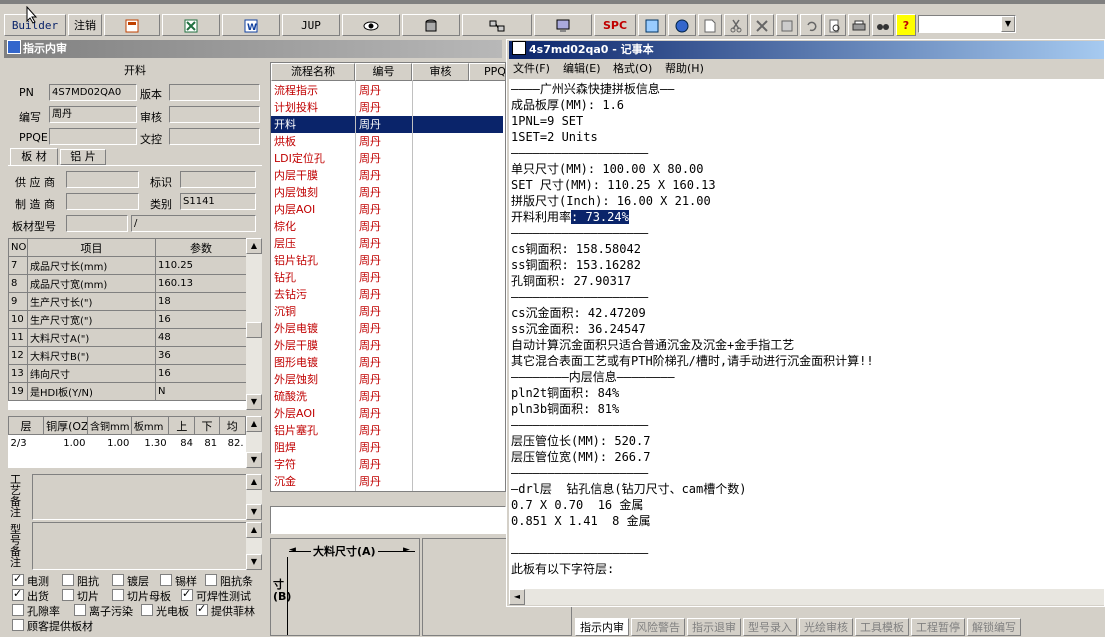  Describe the element at coordinates (714, 627) in the screenshot. I see `bottom-tab: 指示退审` at that location.